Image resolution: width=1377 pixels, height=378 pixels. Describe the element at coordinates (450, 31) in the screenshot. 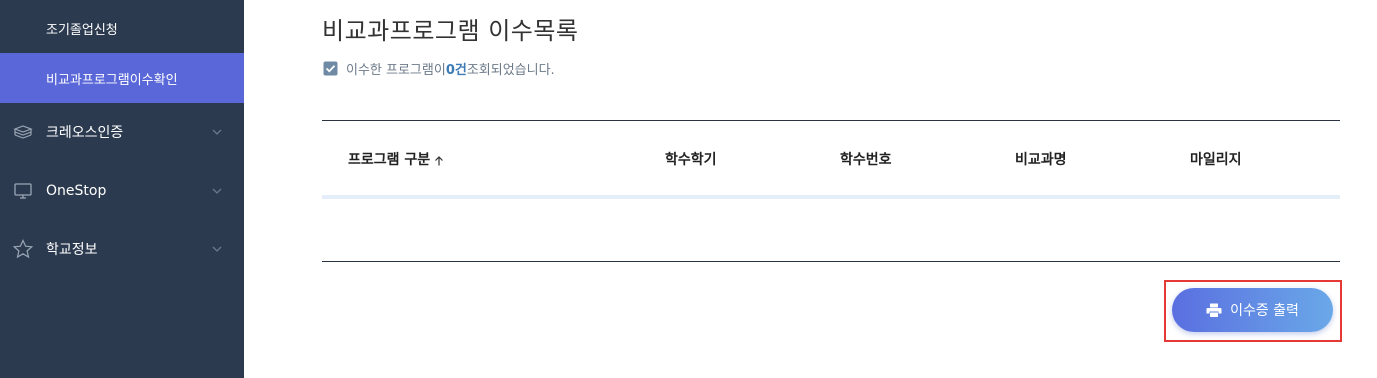

I see `page-title: 비교과프로그램 이수목록` at that location.